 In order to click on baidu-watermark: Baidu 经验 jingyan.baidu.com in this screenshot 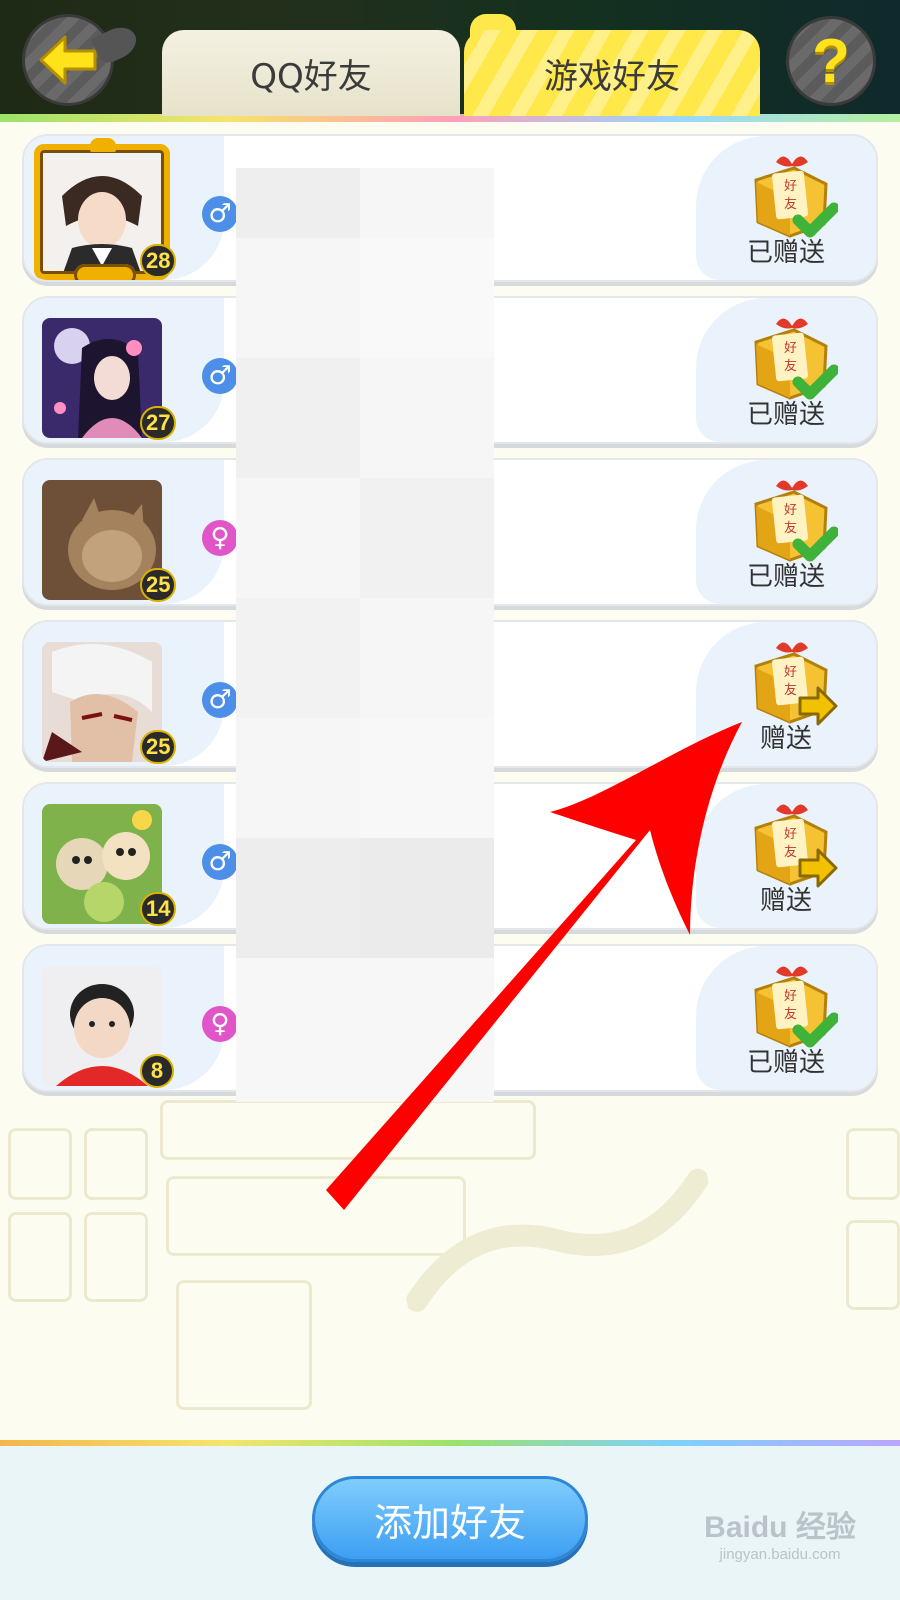, I will do `click(780, 1532)`.